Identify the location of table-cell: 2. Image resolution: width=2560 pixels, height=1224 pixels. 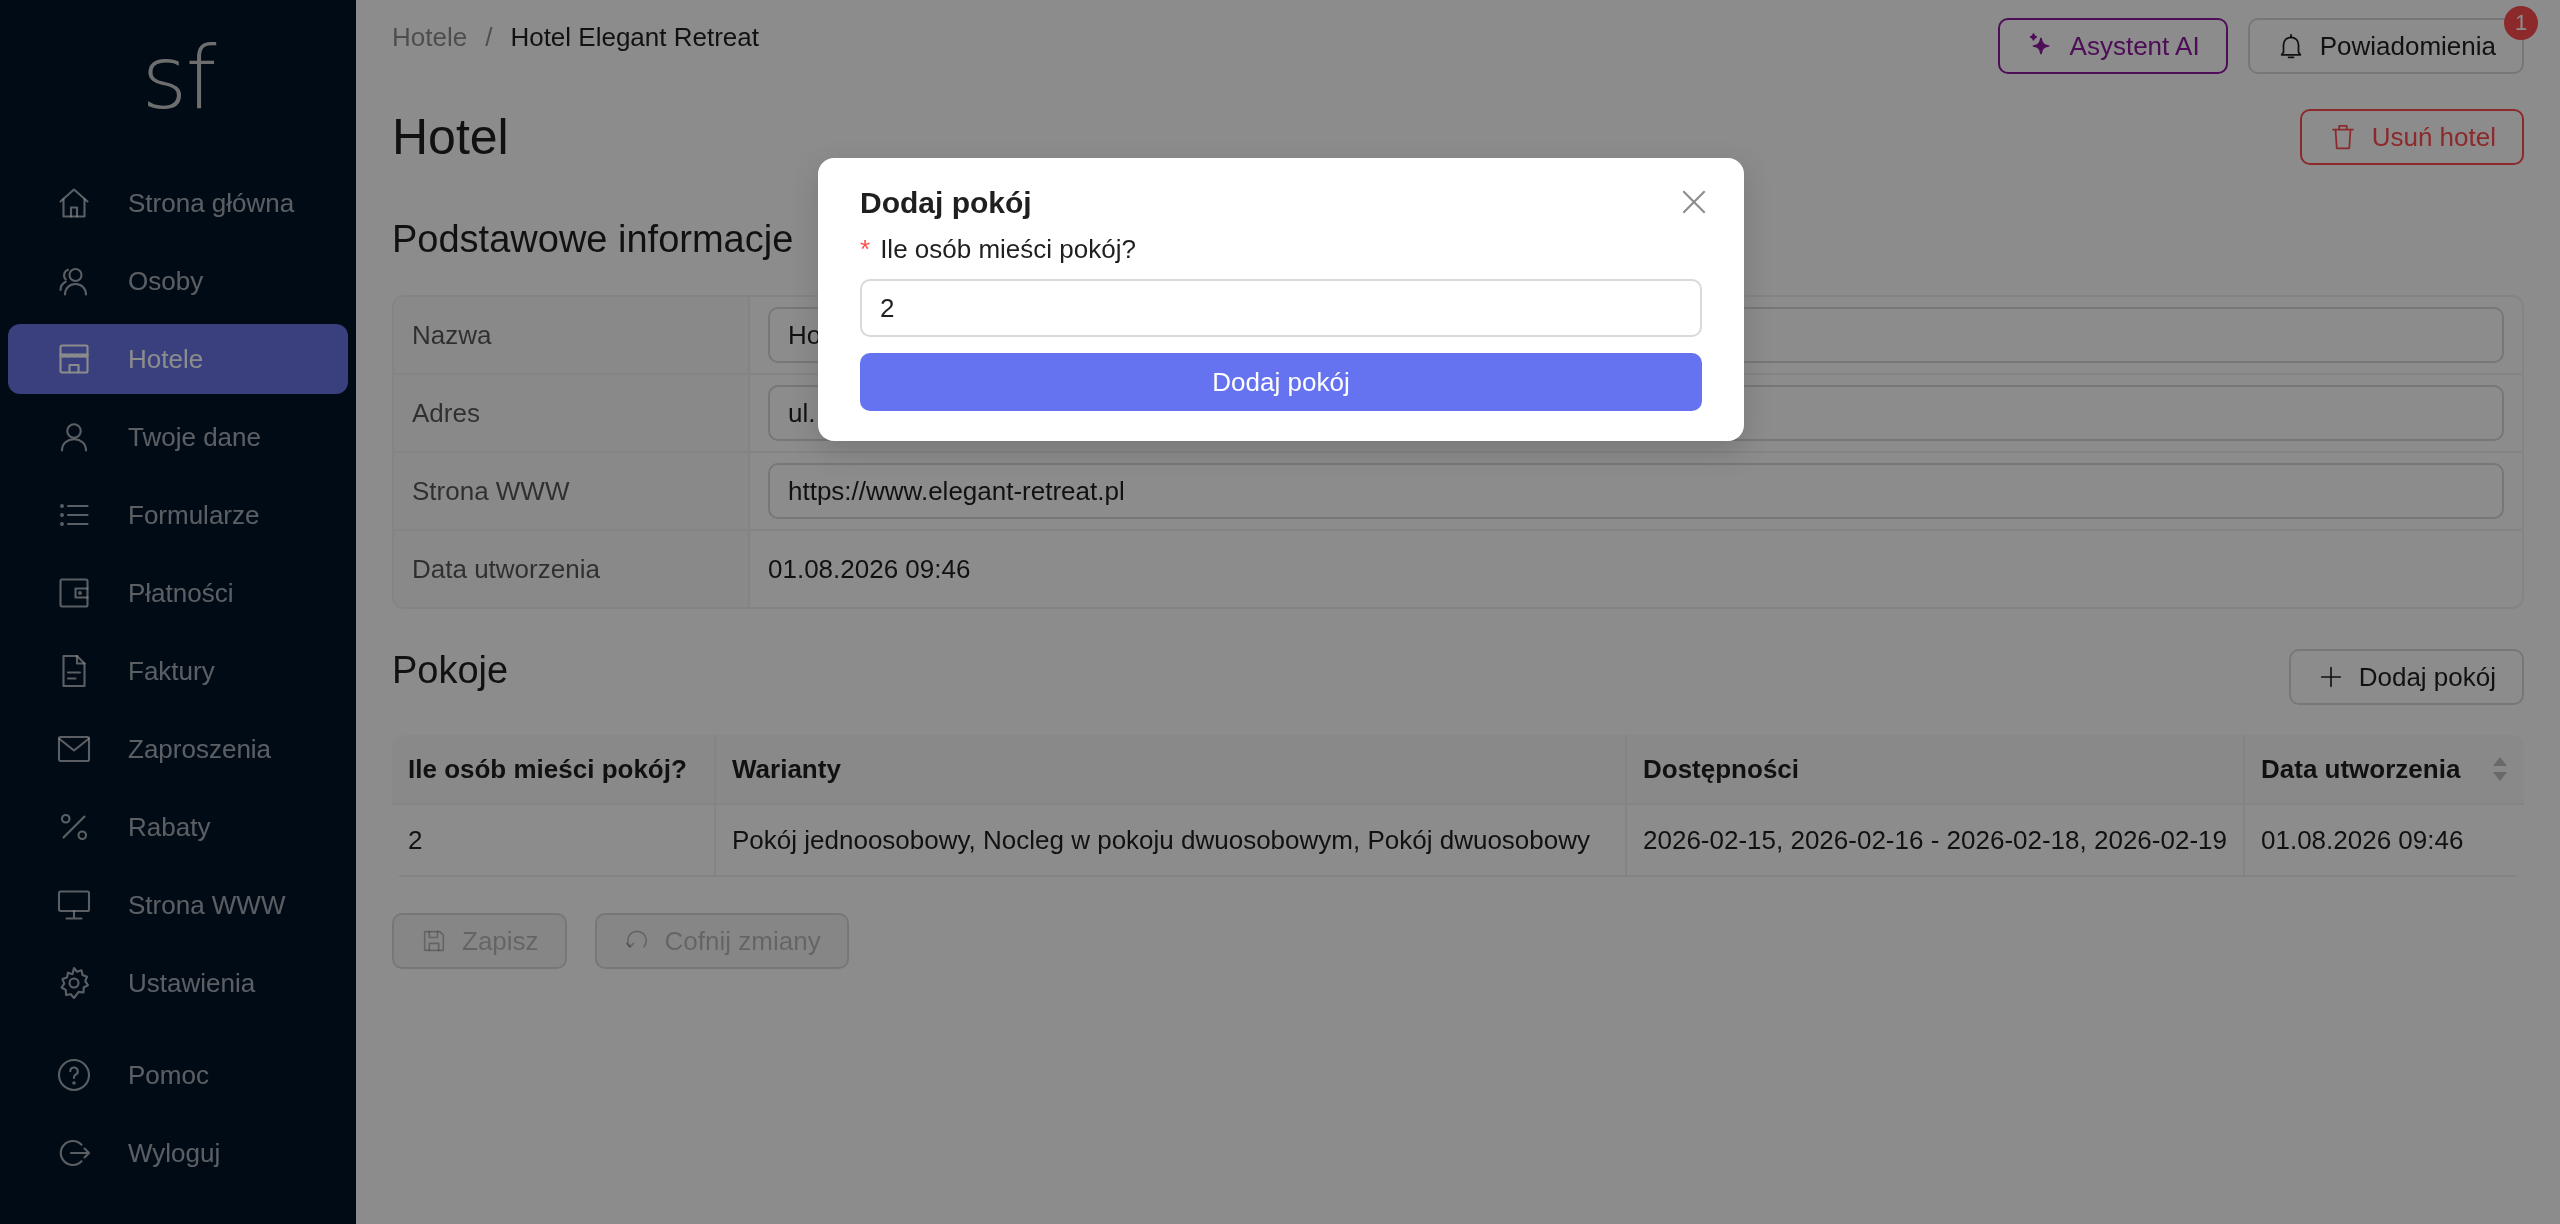
(553, 840).